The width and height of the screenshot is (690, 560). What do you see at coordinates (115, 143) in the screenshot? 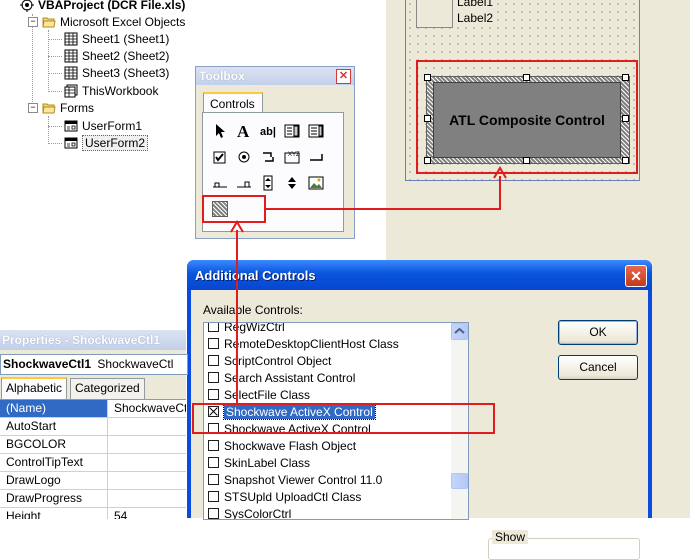
I see `tree-node-label: UserForm2` at bounding box center [115, 143].